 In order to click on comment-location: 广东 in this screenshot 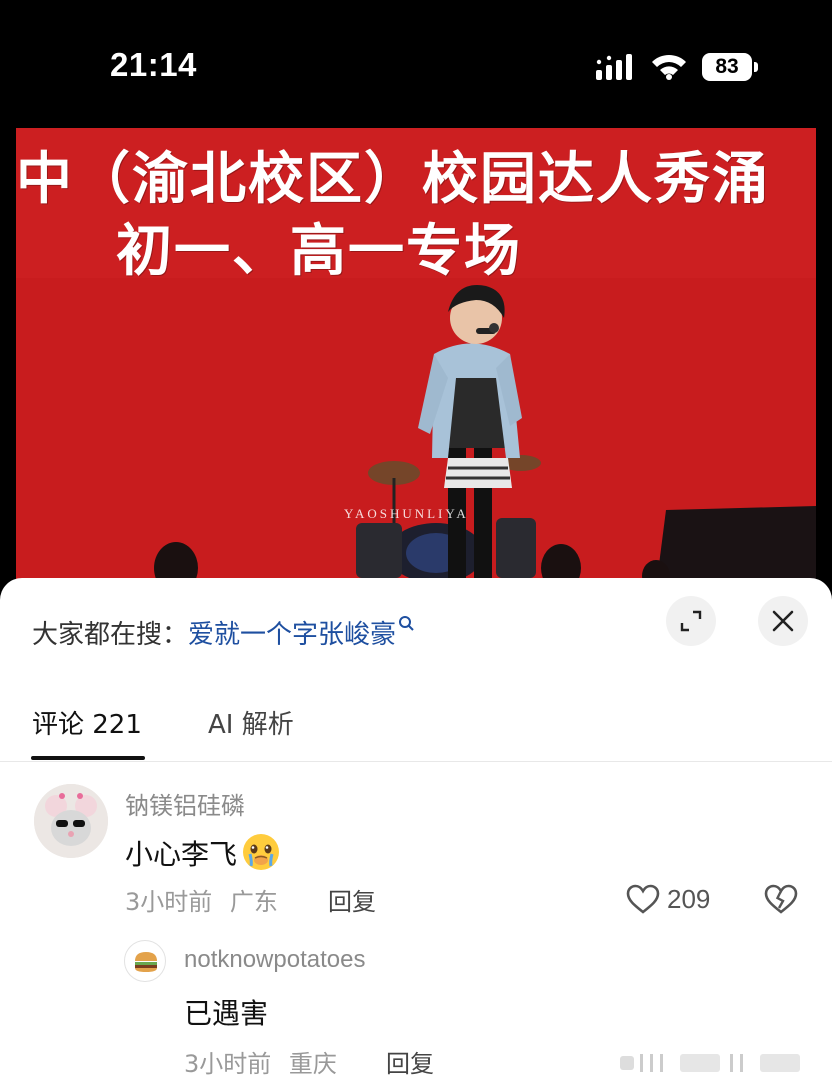, I will do `click(253, 902)`.